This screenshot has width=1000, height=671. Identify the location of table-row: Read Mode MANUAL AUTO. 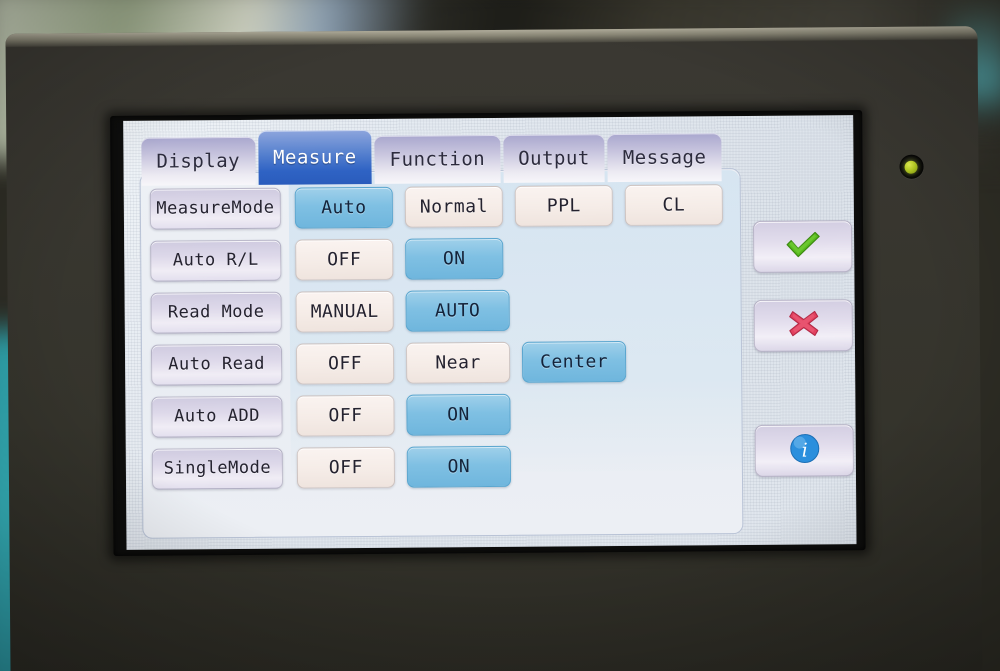
(445, 310).